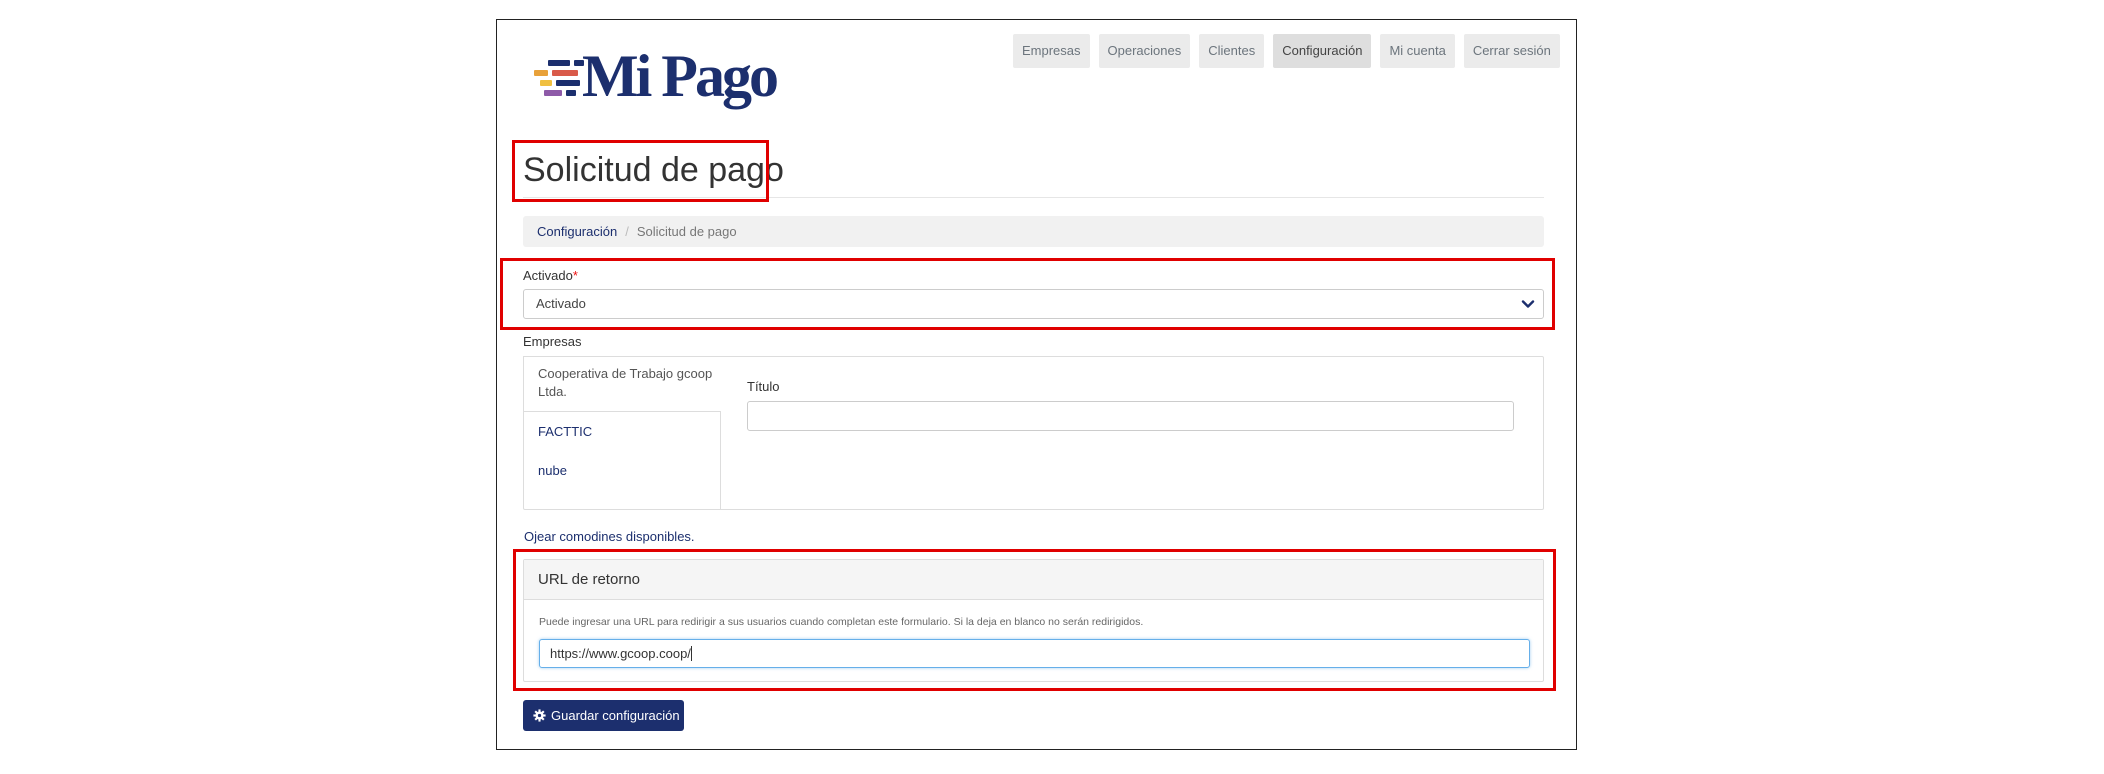  I want to click on nav-empresas: Empresas, so click(1051, 51).